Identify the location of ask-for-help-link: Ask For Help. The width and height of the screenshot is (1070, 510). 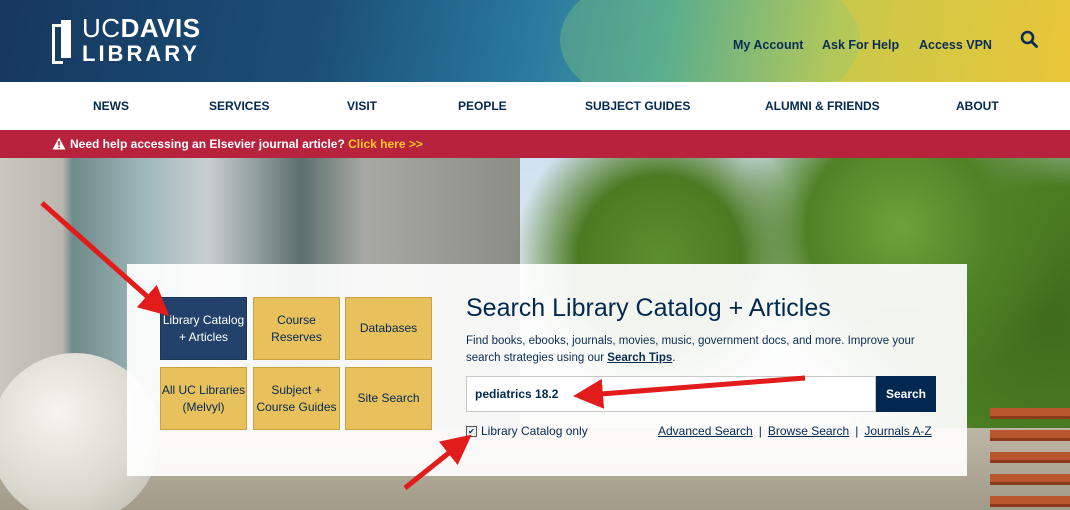
(860, 45).